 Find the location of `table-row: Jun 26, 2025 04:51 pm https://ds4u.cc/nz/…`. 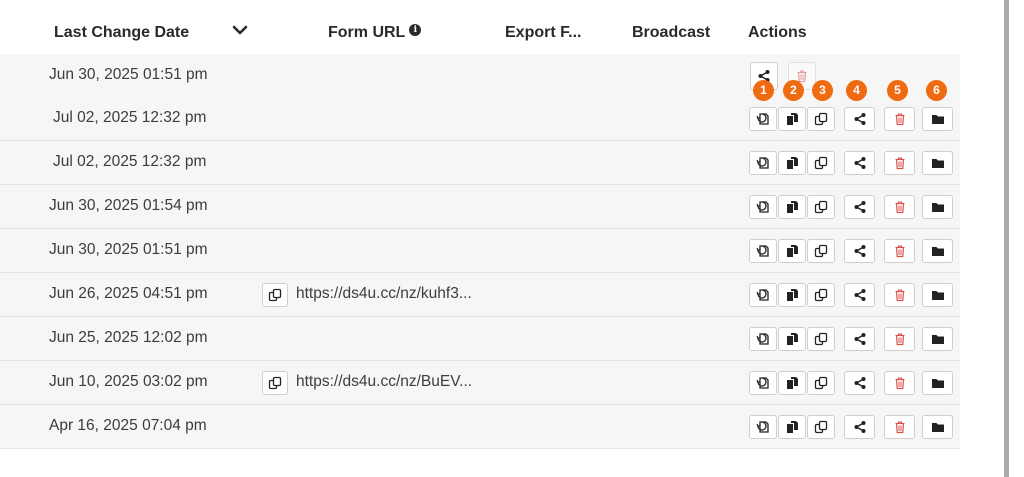

table-row: Jun 26, 2025 04:51 pm https://ds4u.cc/nz/… is located at coordinates (480, 295).